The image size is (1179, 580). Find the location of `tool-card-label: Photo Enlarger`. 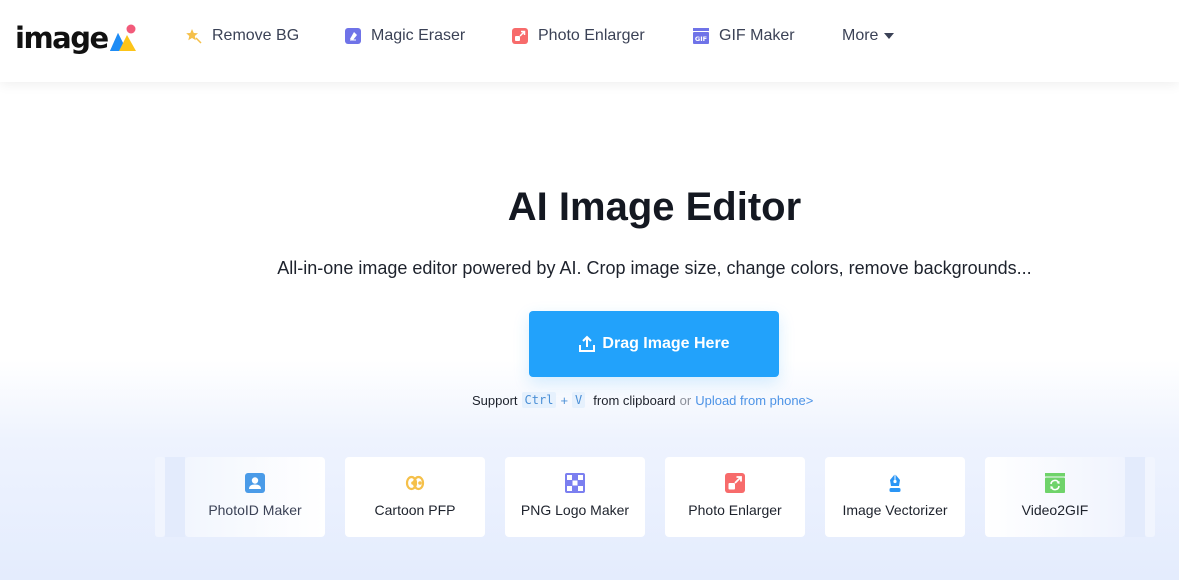

tool-card-label: Photo Enlarger is located at coordinates (735, 510).